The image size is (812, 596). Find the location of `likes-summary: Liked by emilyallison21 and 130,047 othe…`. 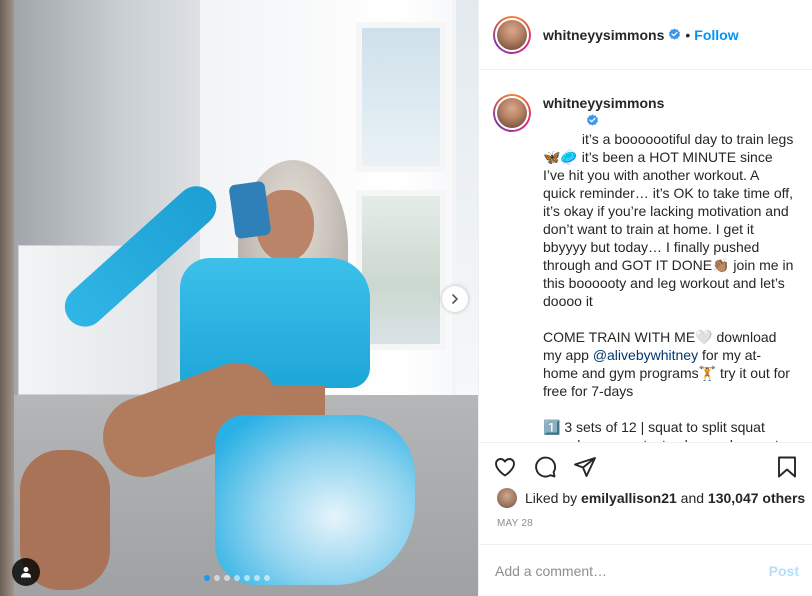

likes-summary: Liked by emilyallison21 and 130,047 othe… is located at coordinates (651, 498).